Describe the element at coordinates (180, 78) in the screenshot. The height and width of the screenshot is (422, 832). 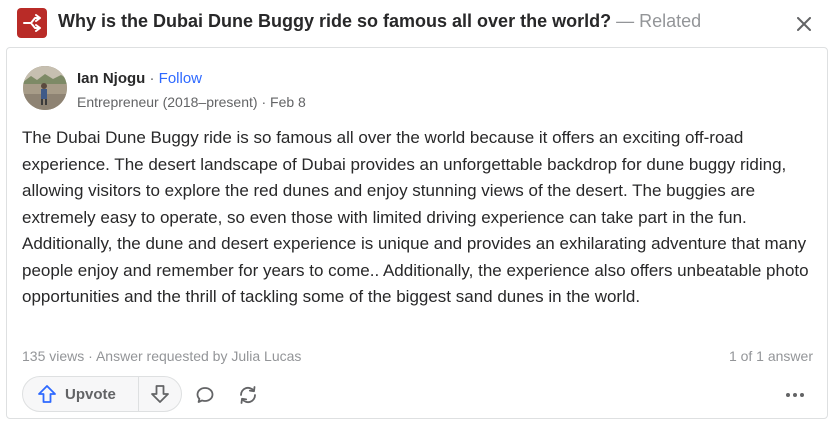
I see `follow-button: Follow` at that location.